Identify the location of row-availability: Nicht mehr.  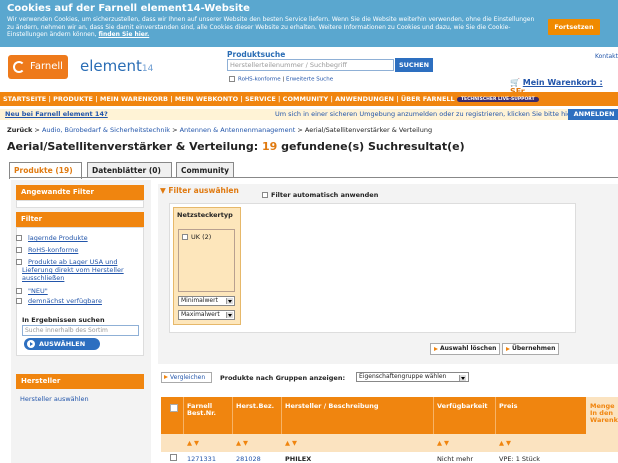
(455, 459).